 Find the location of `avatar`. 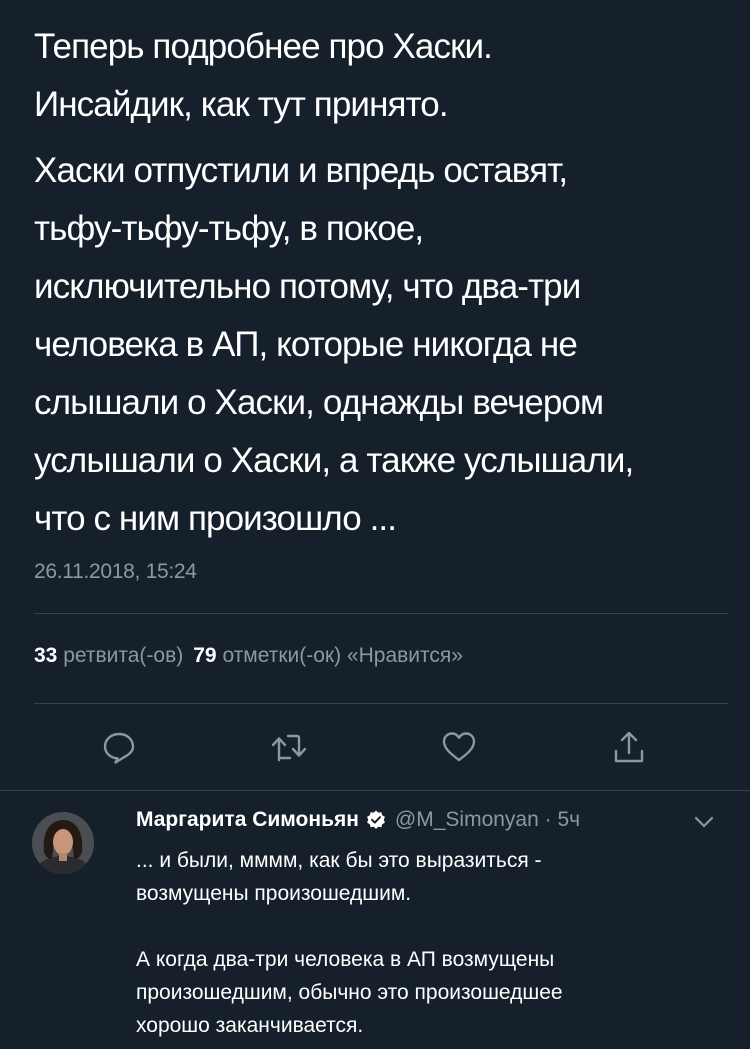

avatar is located at coordinates (63, 843).